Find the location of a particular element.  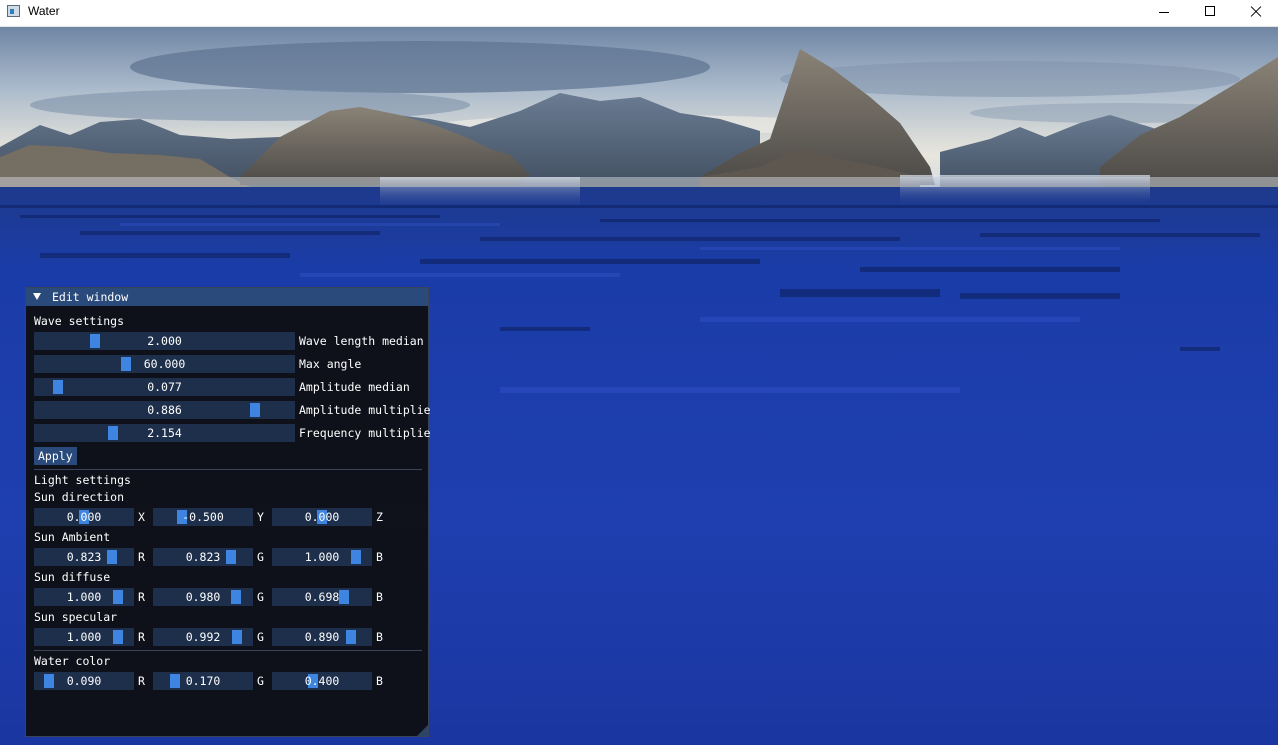

sun-ambient-label: Sun Ambient is located at coordinates (72, 537).